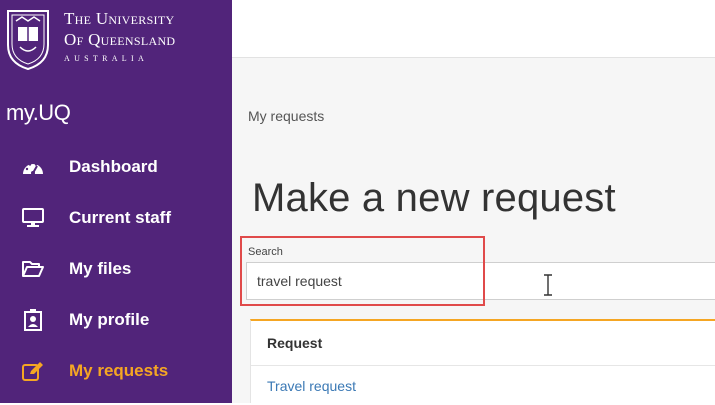 This screenshot has width=715, height=405. Describe the element at coordinates (483, 386) in the screenshot. I see `table-row: Travel request` at that location.